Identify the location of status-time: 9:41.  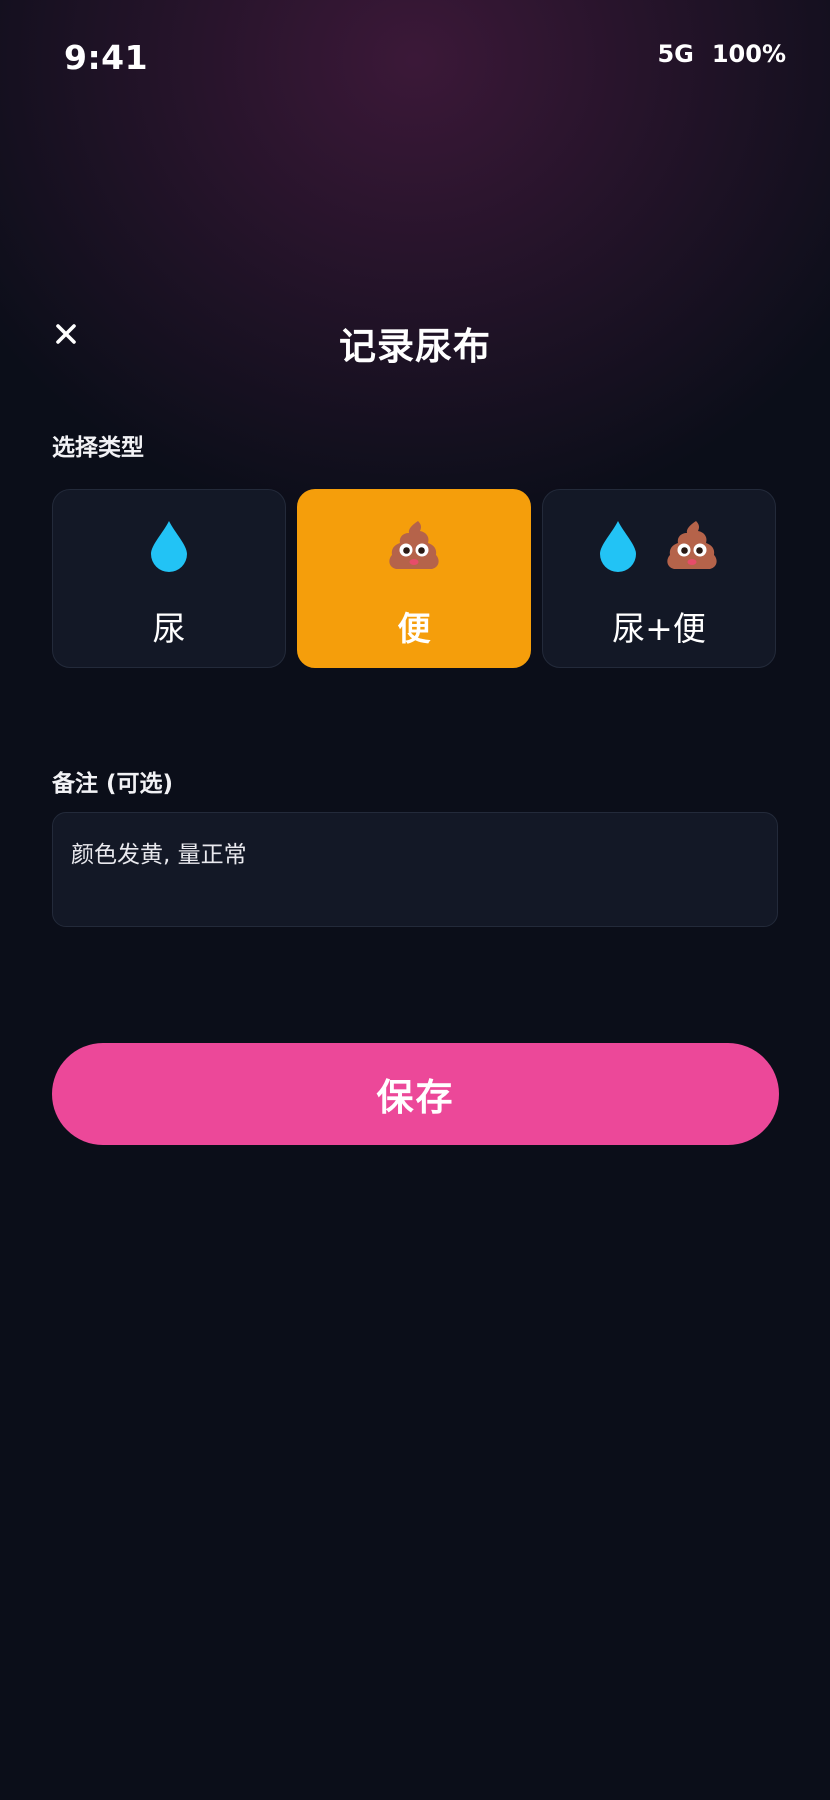
(106, 57).